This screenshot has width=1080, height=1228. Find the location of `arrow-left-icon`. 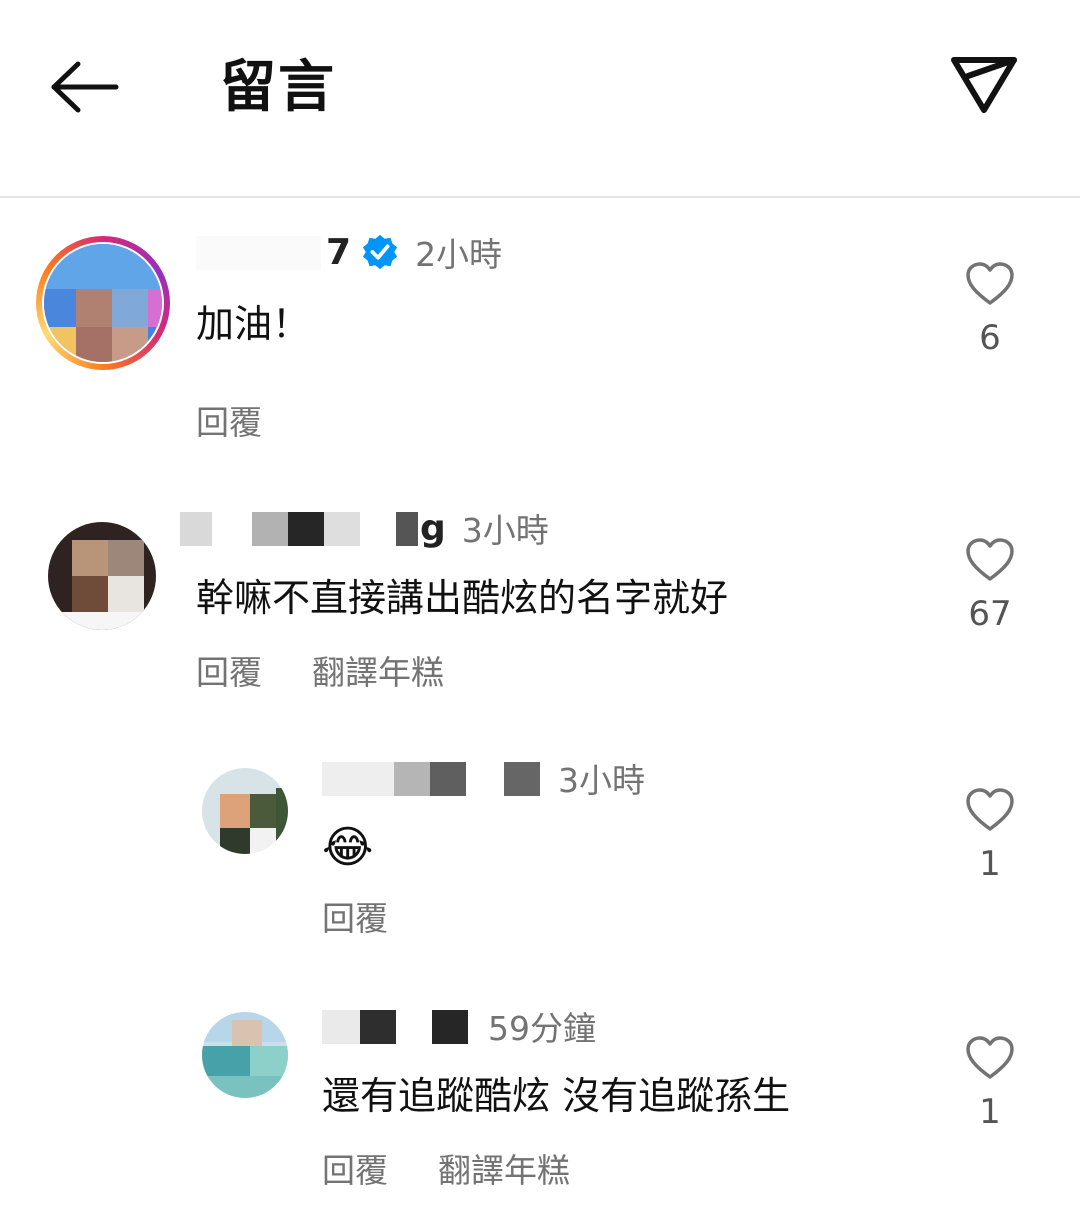

arrow-left-icon is located at coordinates (85, 87).